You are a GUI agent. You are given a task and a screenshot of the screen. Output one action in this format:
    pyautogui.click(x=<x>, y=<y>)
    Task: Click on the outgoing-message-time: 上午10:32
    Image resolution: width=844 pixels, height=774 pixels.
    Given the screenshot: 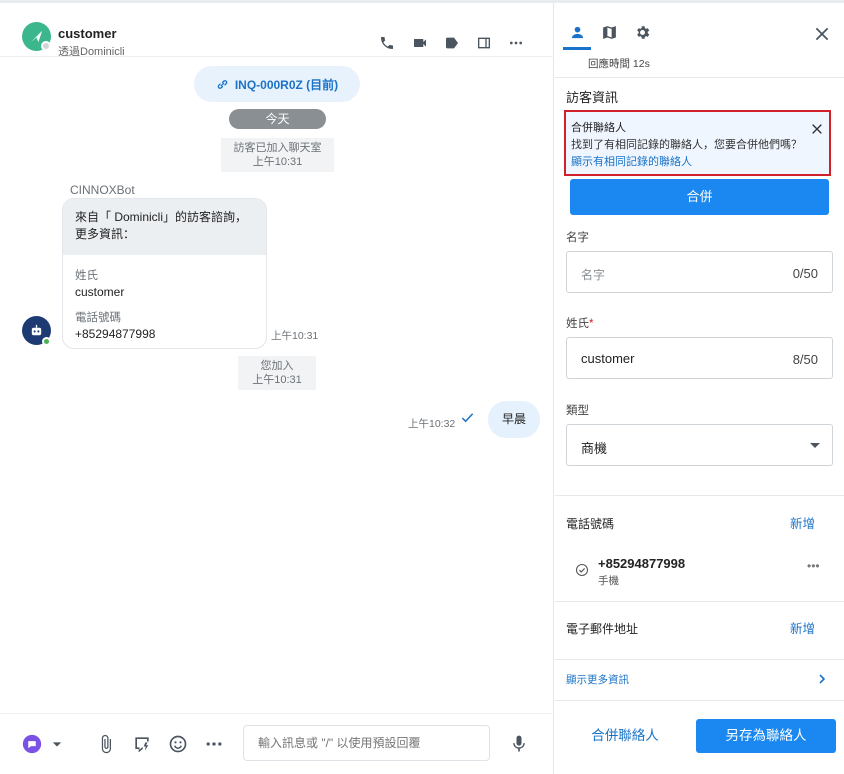 What is the action you would take?
    pyautogui.click(x=432, y=424)
    